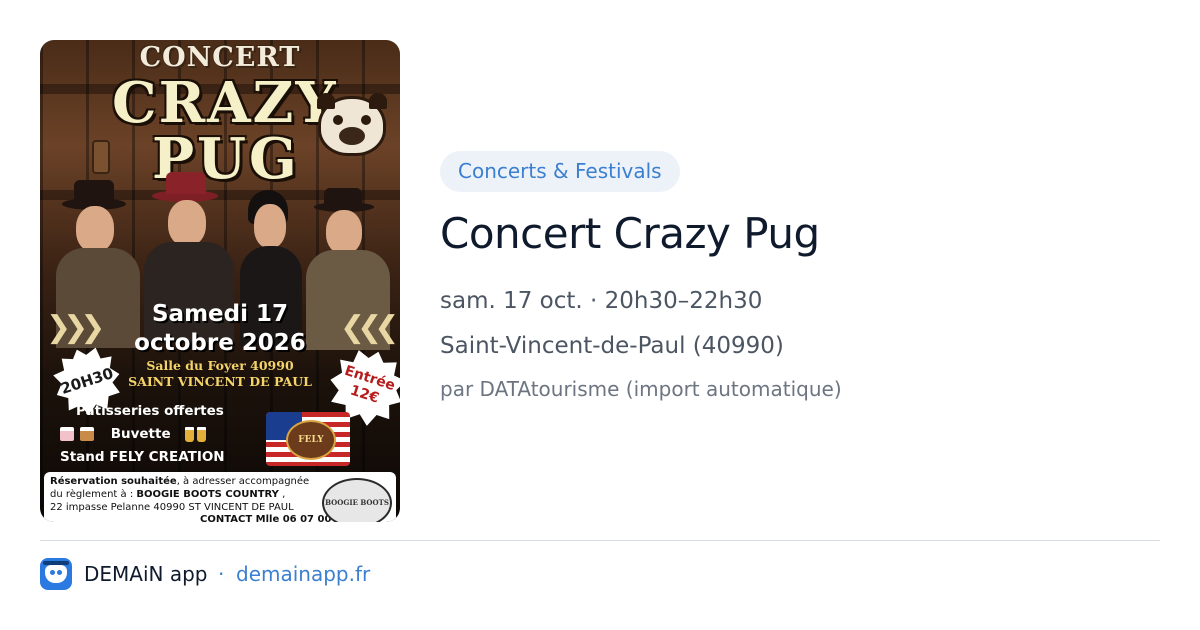  What do you see at coordinates (142, 457) in the screenshot?
I see `poster-extra-3: Stand FELY CREATION` at bounding box center [142, 457].